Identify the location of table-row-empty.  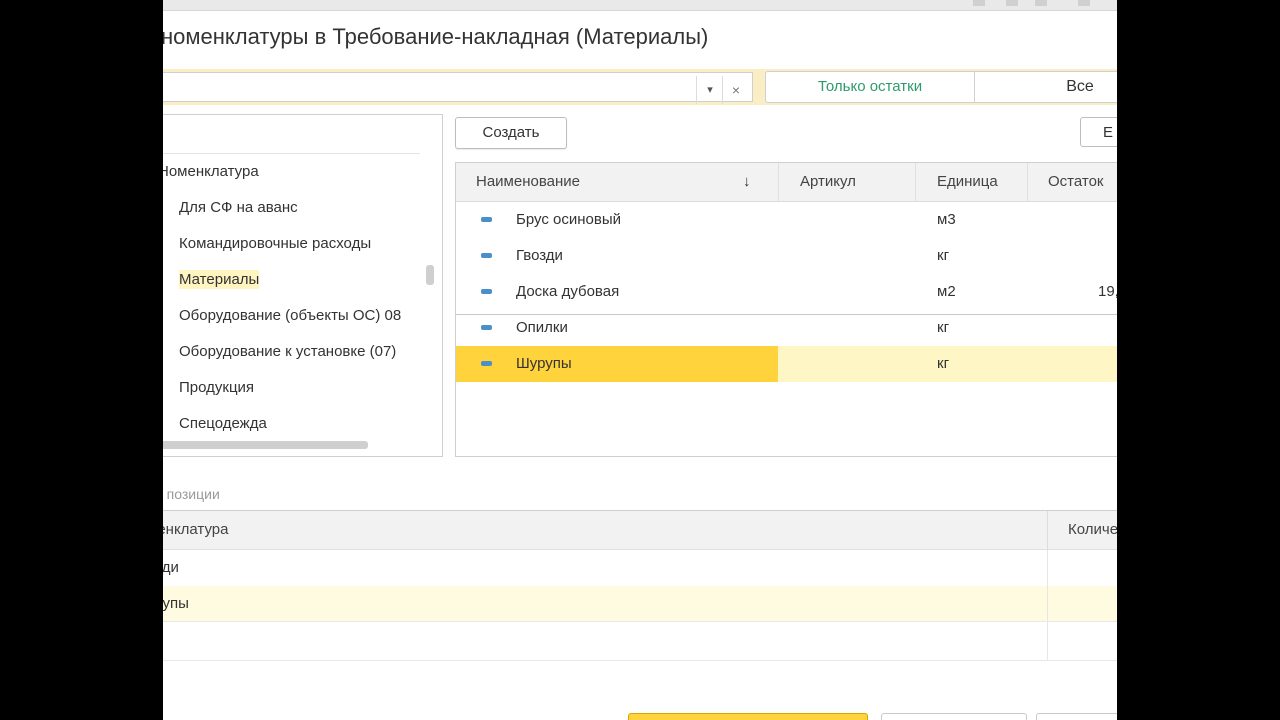
(640, 641).